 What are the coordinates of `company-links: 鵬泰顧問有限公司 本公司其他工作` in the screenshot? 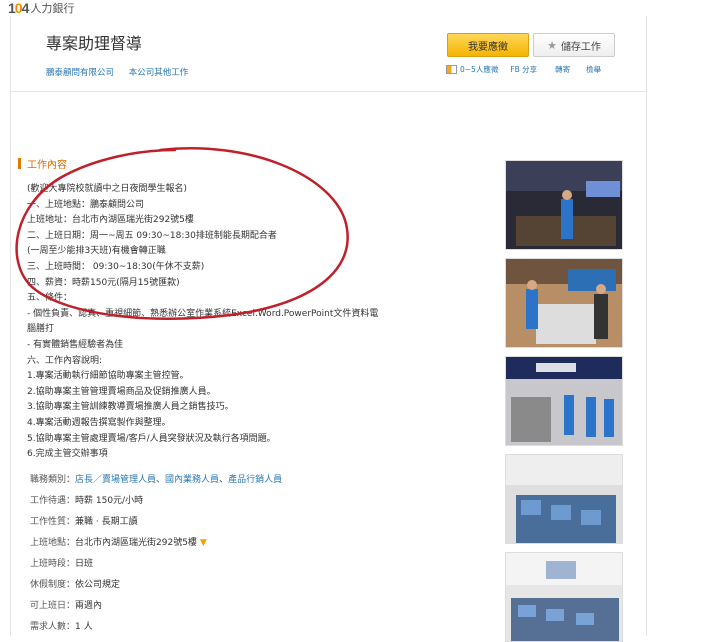 It's located at (123, 72).